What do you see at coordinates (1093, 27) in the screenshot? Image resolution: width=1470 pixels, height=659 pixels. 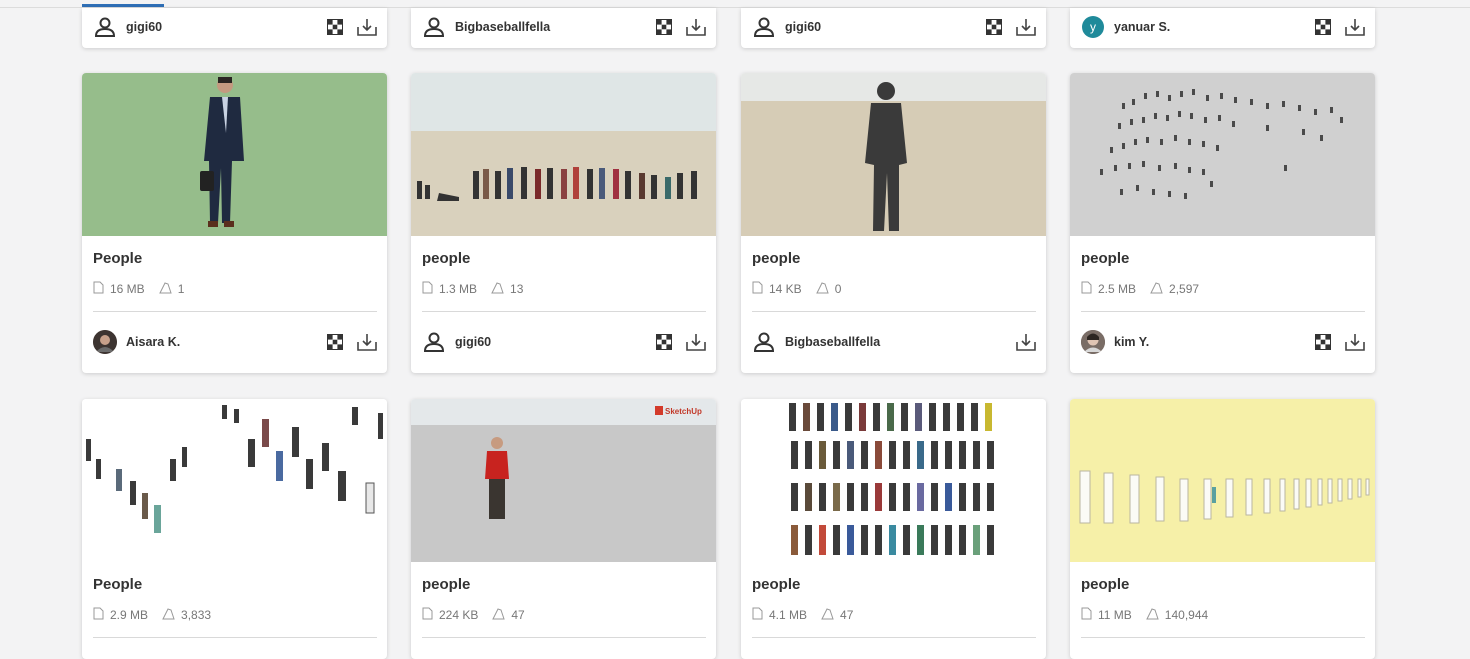 I see `avatar: y` at bounding box center [1093, 27].